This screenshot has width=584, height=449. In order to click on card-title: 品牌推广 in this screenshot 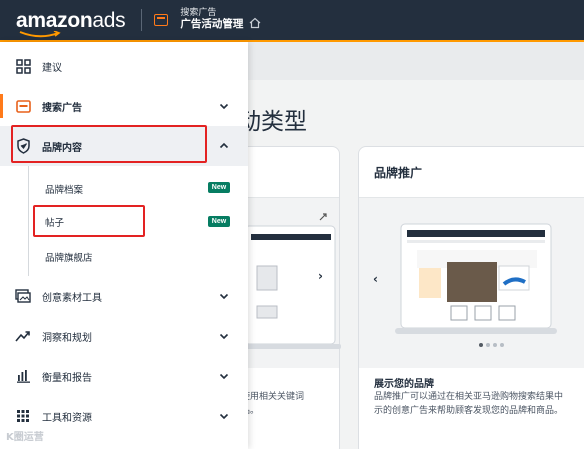, I will do `click(398, 173)`.